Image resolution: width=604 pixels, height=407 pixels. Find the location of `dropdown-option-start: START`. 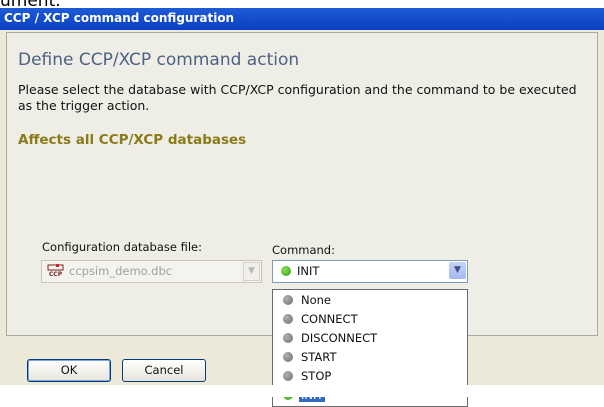

dropdown-option-start: START is located at coordinates (370, 357).